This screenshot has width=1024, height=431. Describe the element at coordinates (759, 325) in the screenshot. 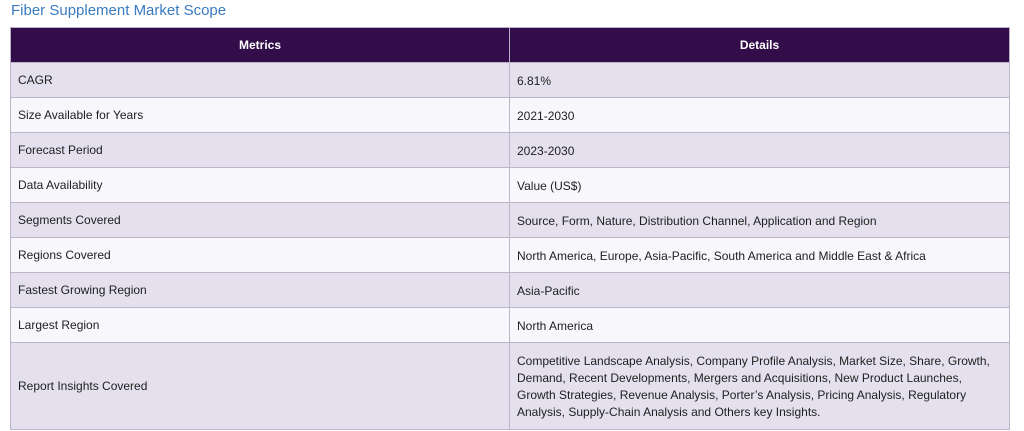

I see `details-cell: North America` at that location.